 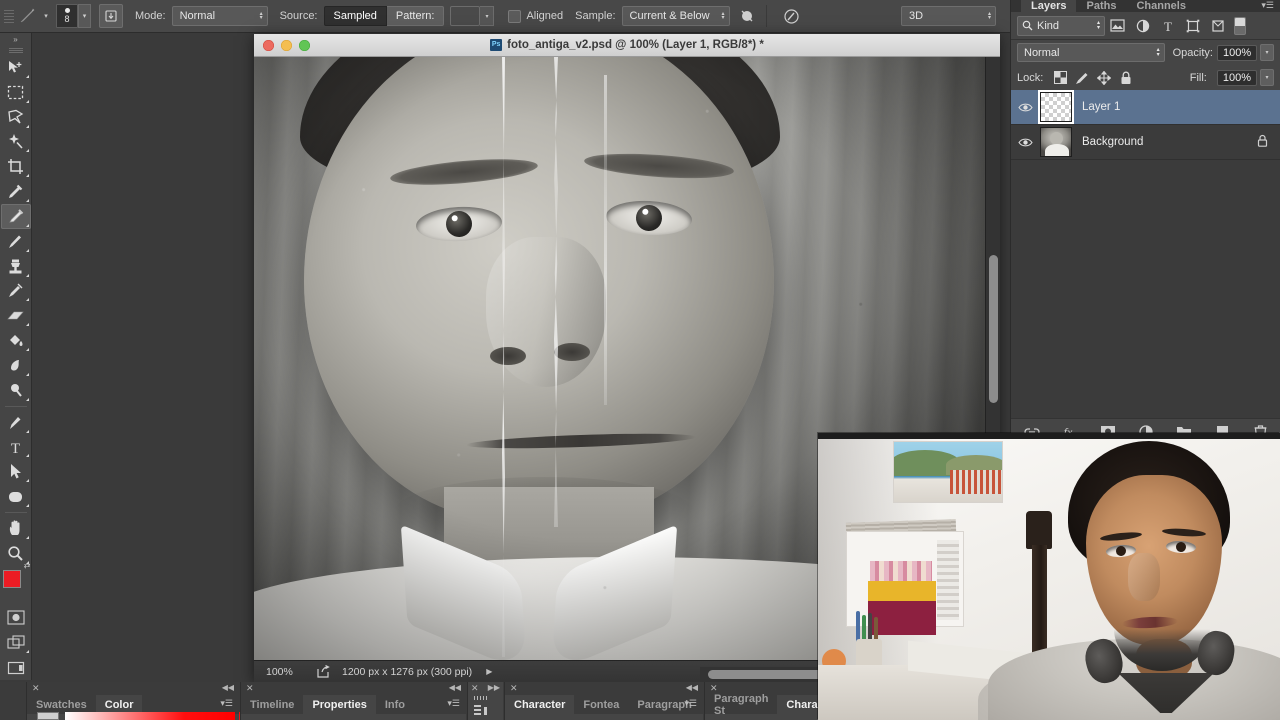 I want to click on sidebar-item-dodge-tool, so click(x=16, y=390).